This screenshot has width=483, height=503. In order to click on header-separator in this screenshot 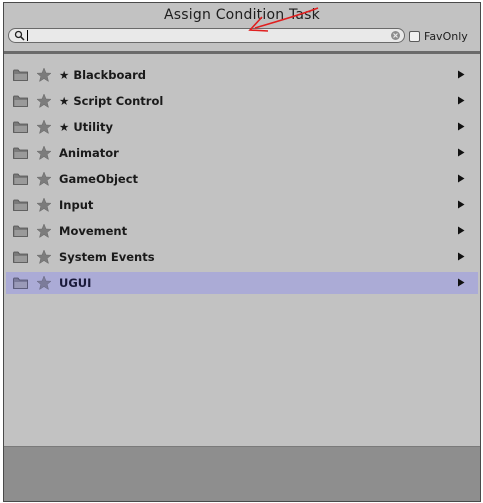, I will do `click(242, 52)`.